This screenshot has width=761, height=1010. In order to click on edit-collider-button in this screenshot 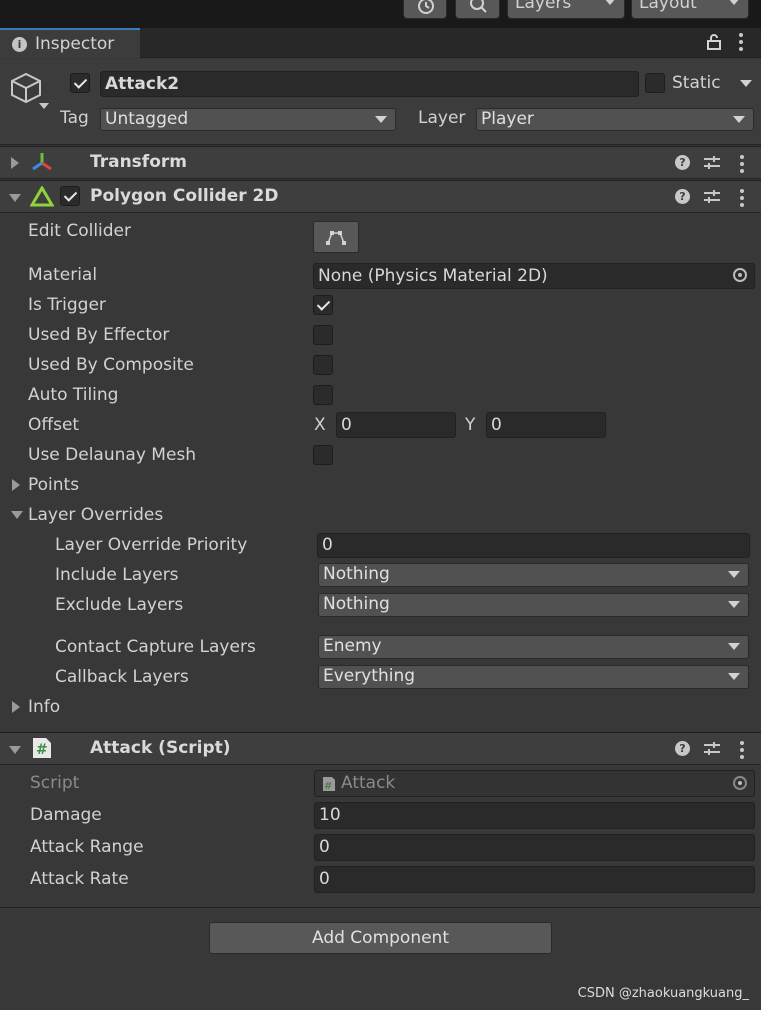, I will do `click(336, 237)`.